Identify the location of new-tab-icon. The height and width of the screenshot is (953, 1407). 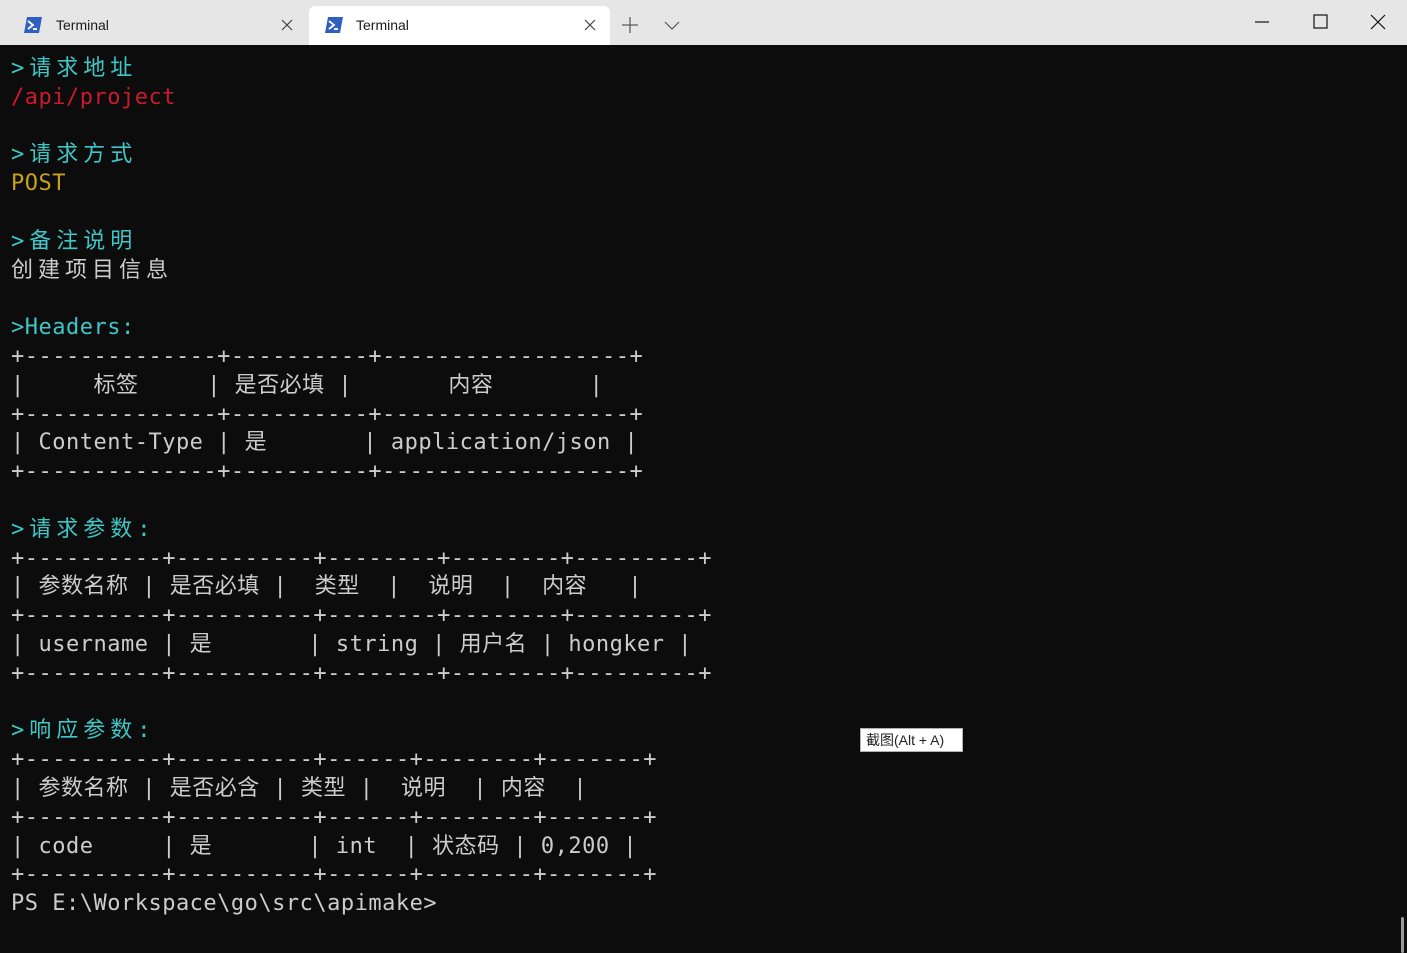
(630, 25).